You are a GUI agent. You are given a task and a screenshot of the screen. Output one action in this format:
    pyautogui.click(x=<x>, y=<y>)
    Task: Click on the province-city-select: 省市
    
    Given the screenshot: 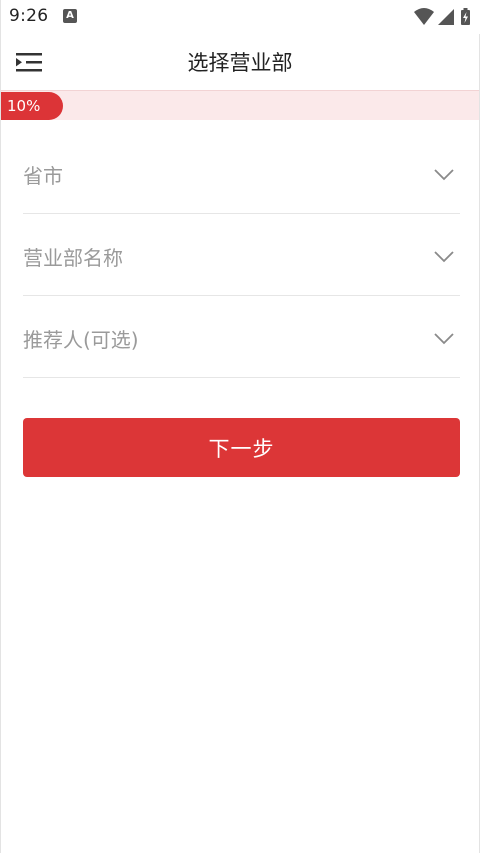 What is the action you would take?
    pyautogui.click(x=241, y=173)
    